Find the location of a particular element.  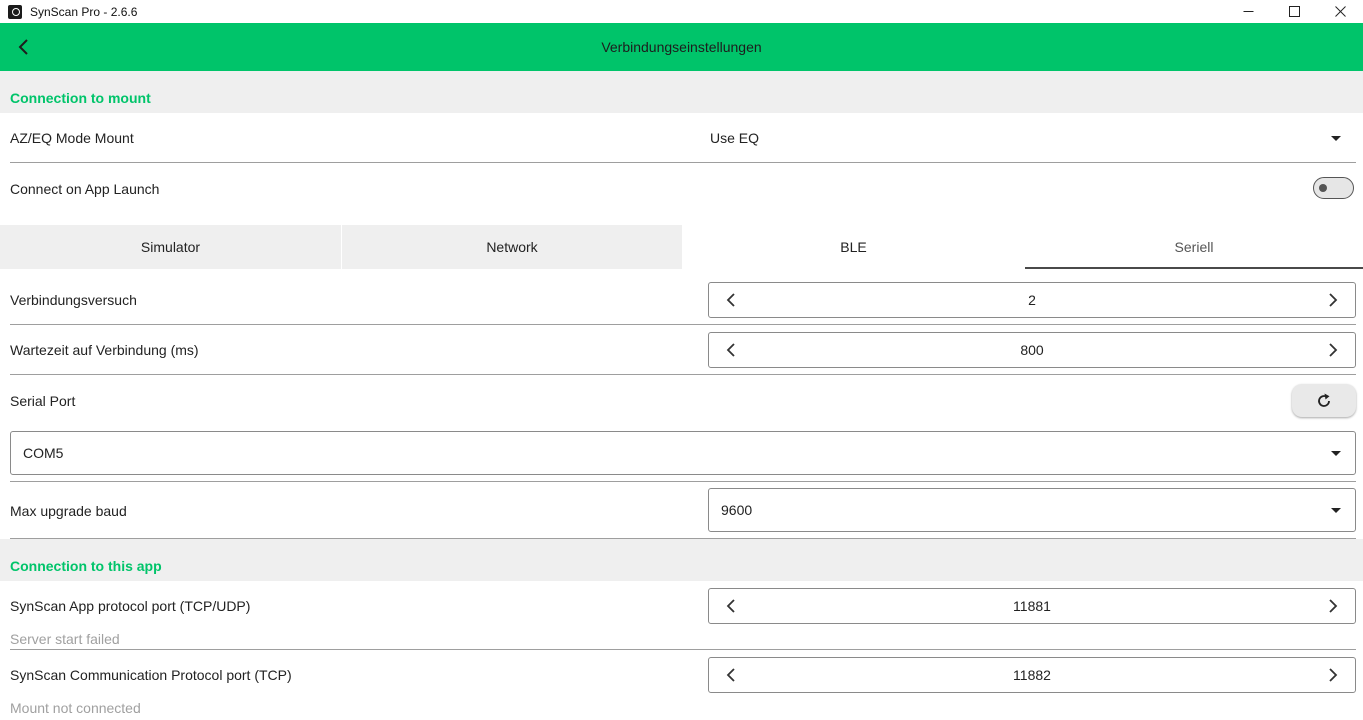

baud-label: Max upgrade baud is located at coordinates (68, 511).